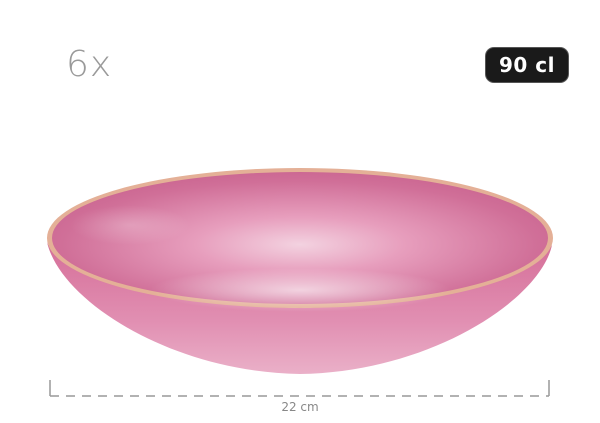 This screenshot has height=423, width=600. Describe the element at coordinates (299, 388) in the screenshot. I see `dimension-line` at that location.